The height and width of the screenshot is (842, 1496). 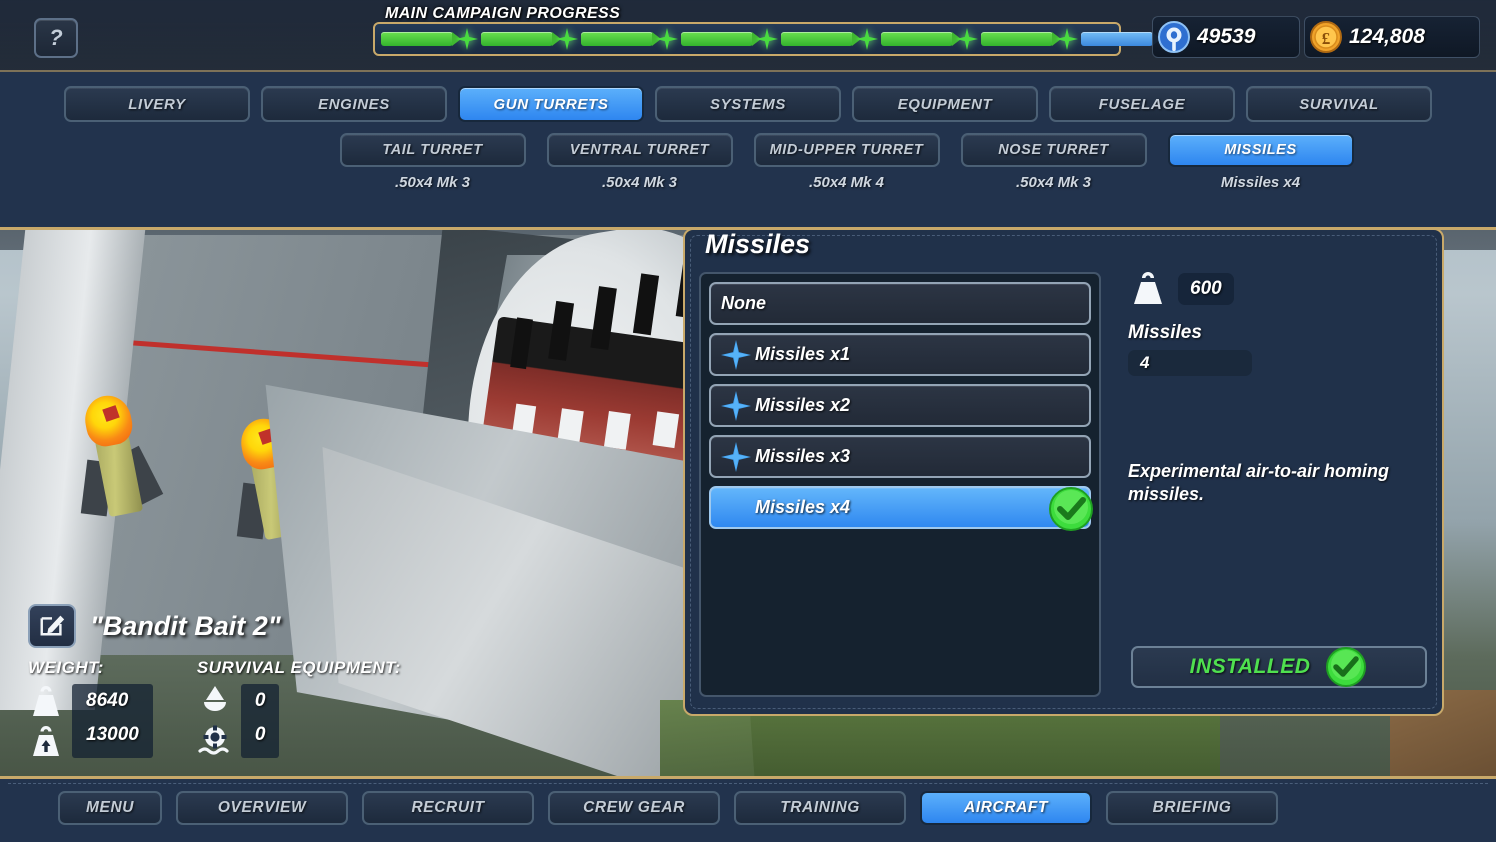 I want to click on weight-header: WEIGHT:, so click(x=66, y=667).